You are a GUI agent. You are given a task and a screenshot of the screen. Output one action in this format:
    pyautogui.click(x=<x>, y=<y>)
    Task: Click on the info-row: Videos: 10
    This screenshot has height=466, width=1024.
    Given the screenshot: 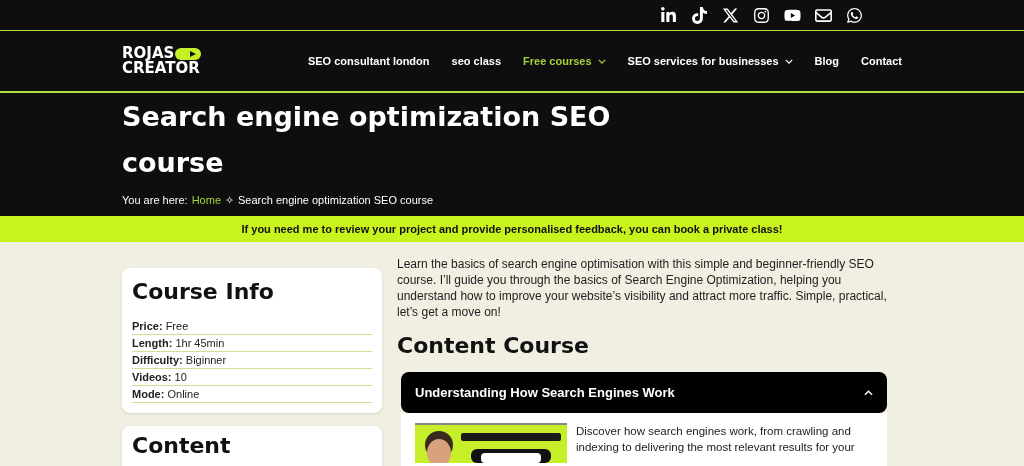 What is the action you would take?
    pyautogui.click(x=252, y=377)
    